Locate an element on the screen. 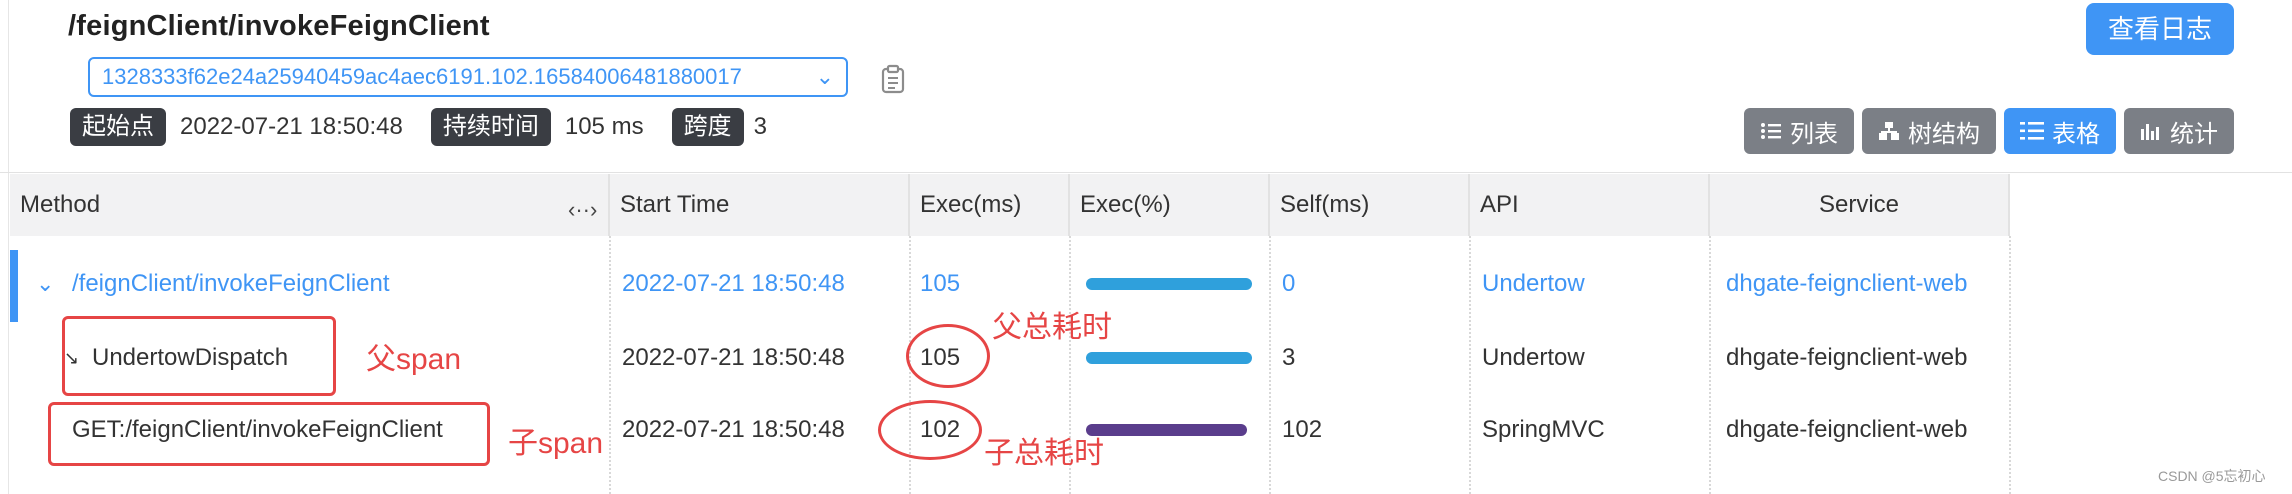 The width and height of the screenshot is (2292, 494). list-icon is located at coordinates (1771, 131).